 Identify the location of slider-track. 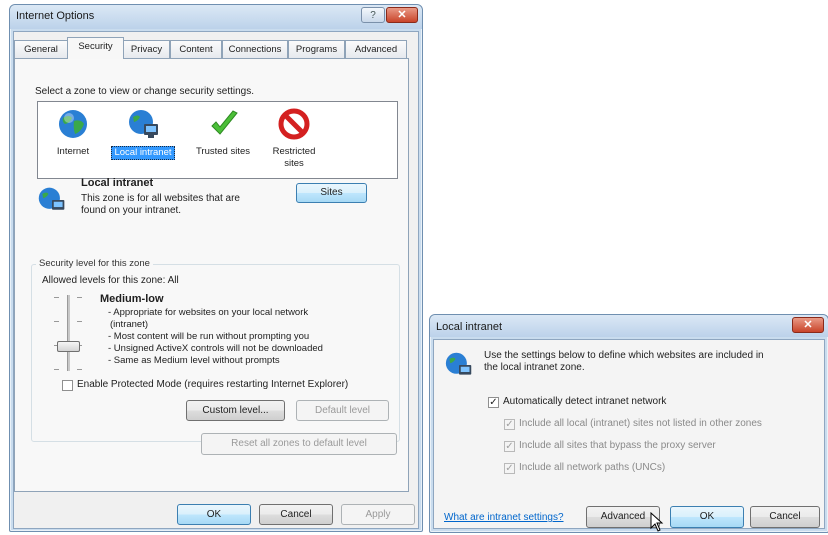
(68, 333).